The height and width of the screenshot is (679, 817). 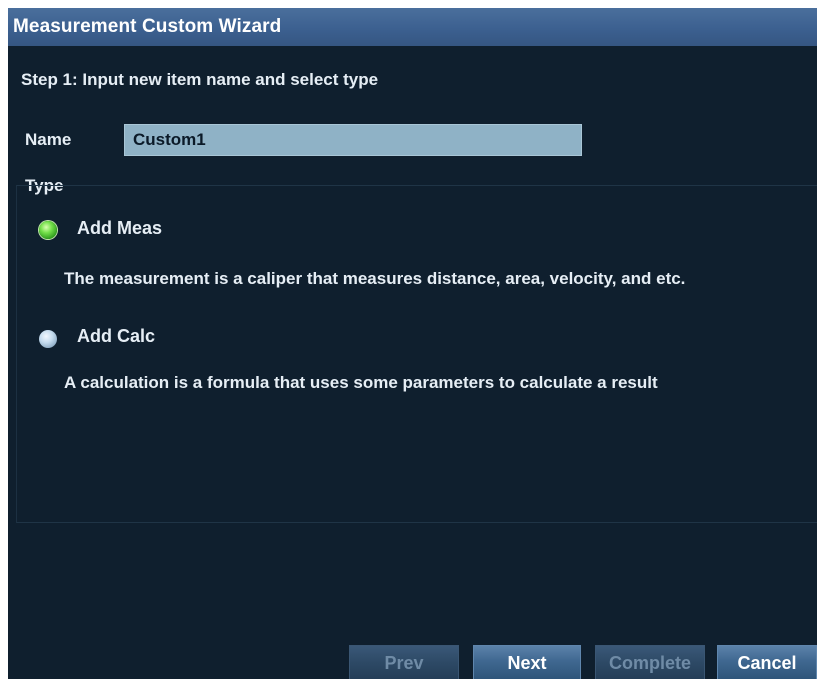 What do you see at coordinates (119, 228) in the screenshot?
I see `add-meas-label: Add Meas` at bounding box center [119, 228].